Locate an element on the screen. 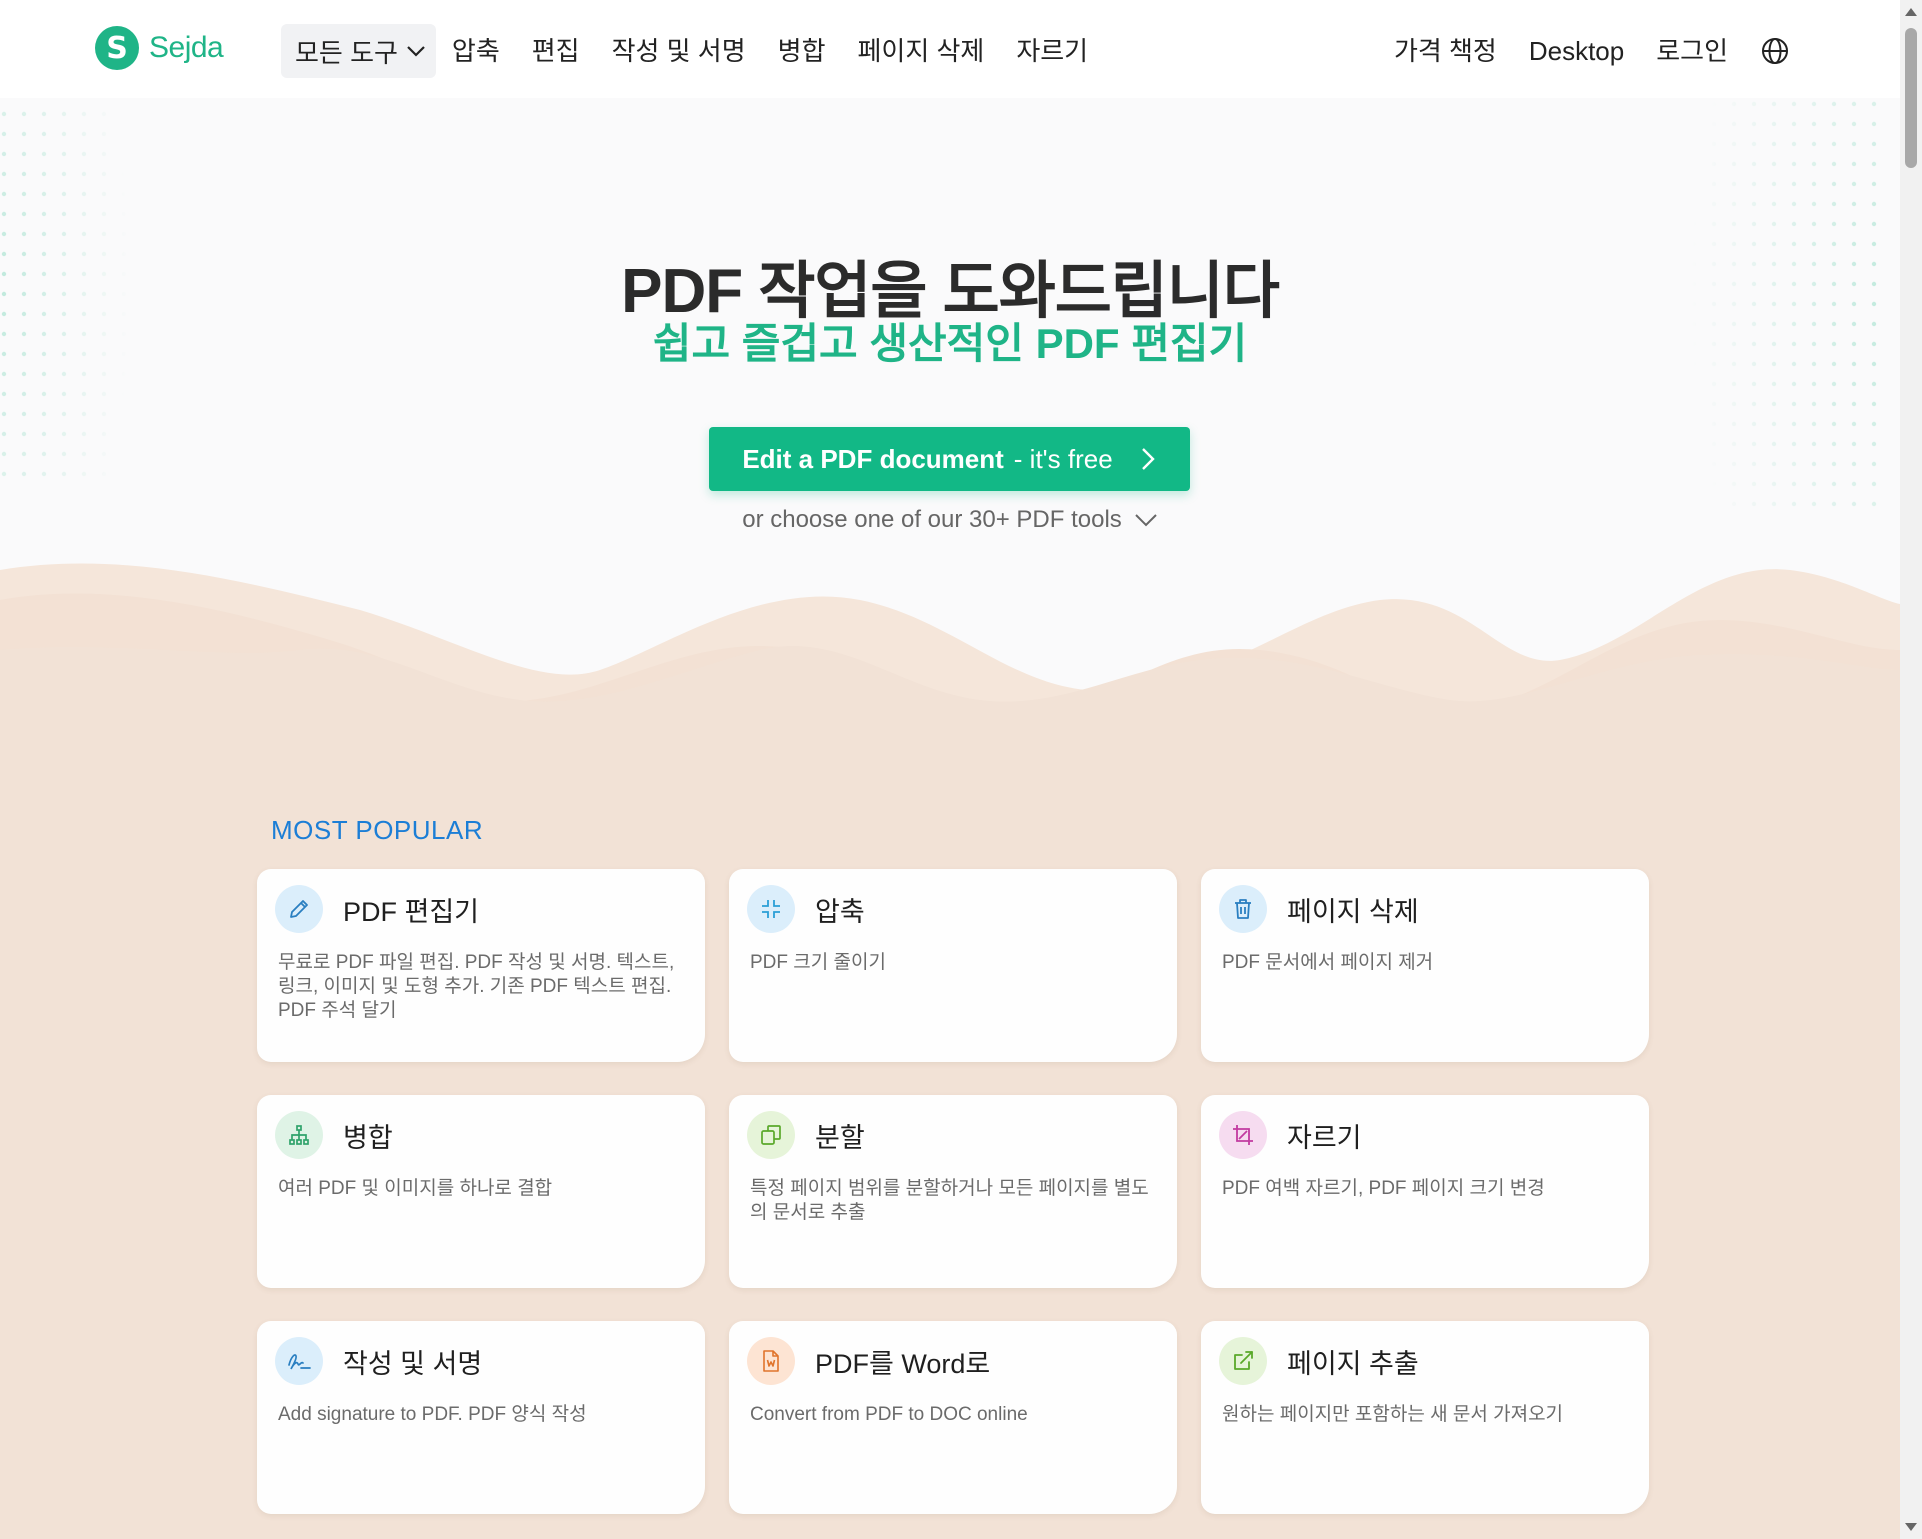 The height and width of the screenshot is (1539, 1922). scroll-down-arrow-icon is located at coordinates (1911, 1527).